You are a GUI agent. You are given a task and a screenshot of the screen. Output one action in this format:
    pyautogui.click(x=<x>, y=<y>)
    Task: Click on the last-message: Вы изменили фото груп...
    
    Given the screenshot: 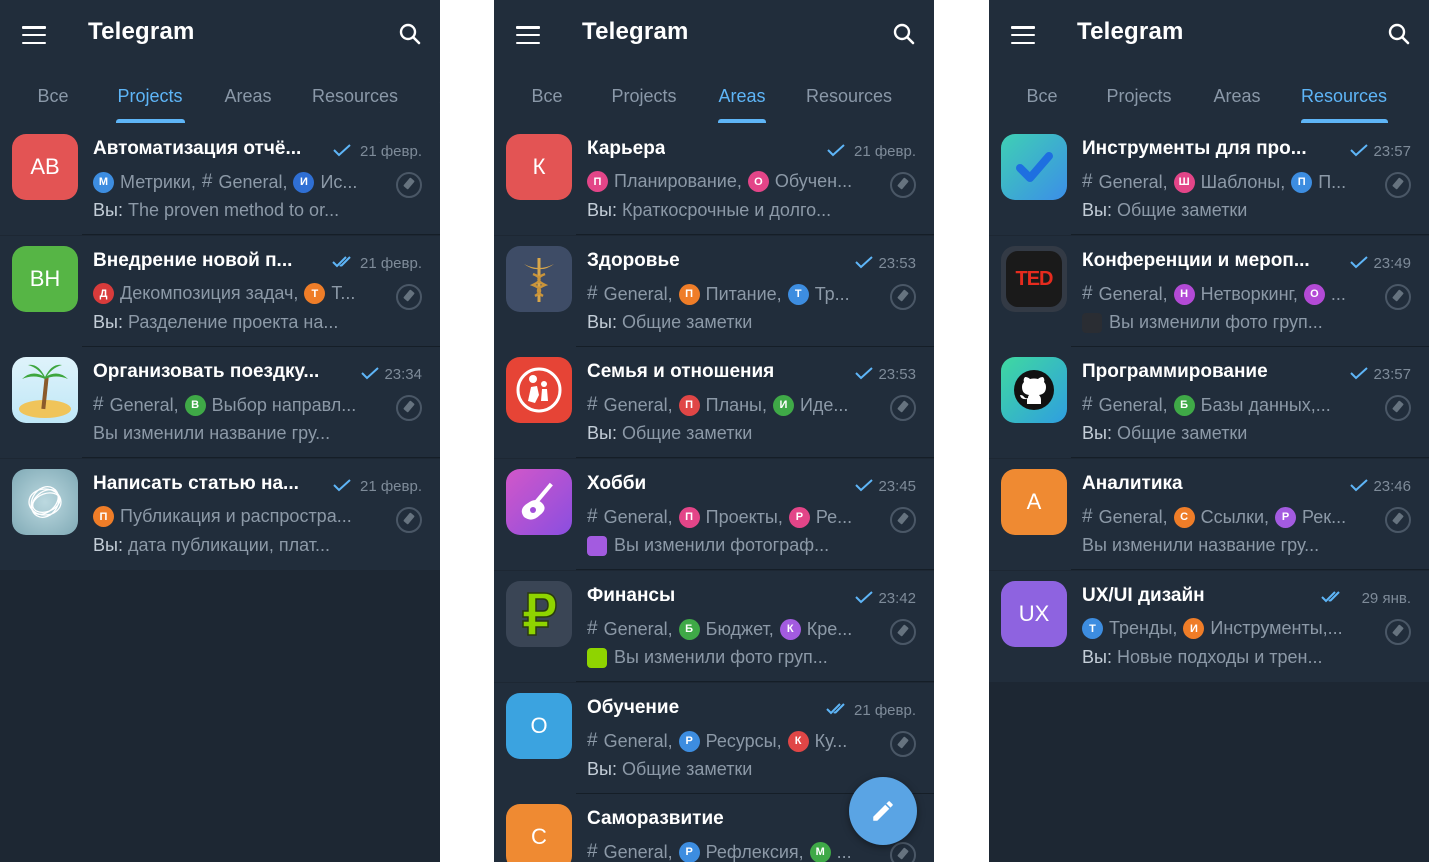 What is the action you would take?
    pyautogui.click(x=1202, y=322)
    